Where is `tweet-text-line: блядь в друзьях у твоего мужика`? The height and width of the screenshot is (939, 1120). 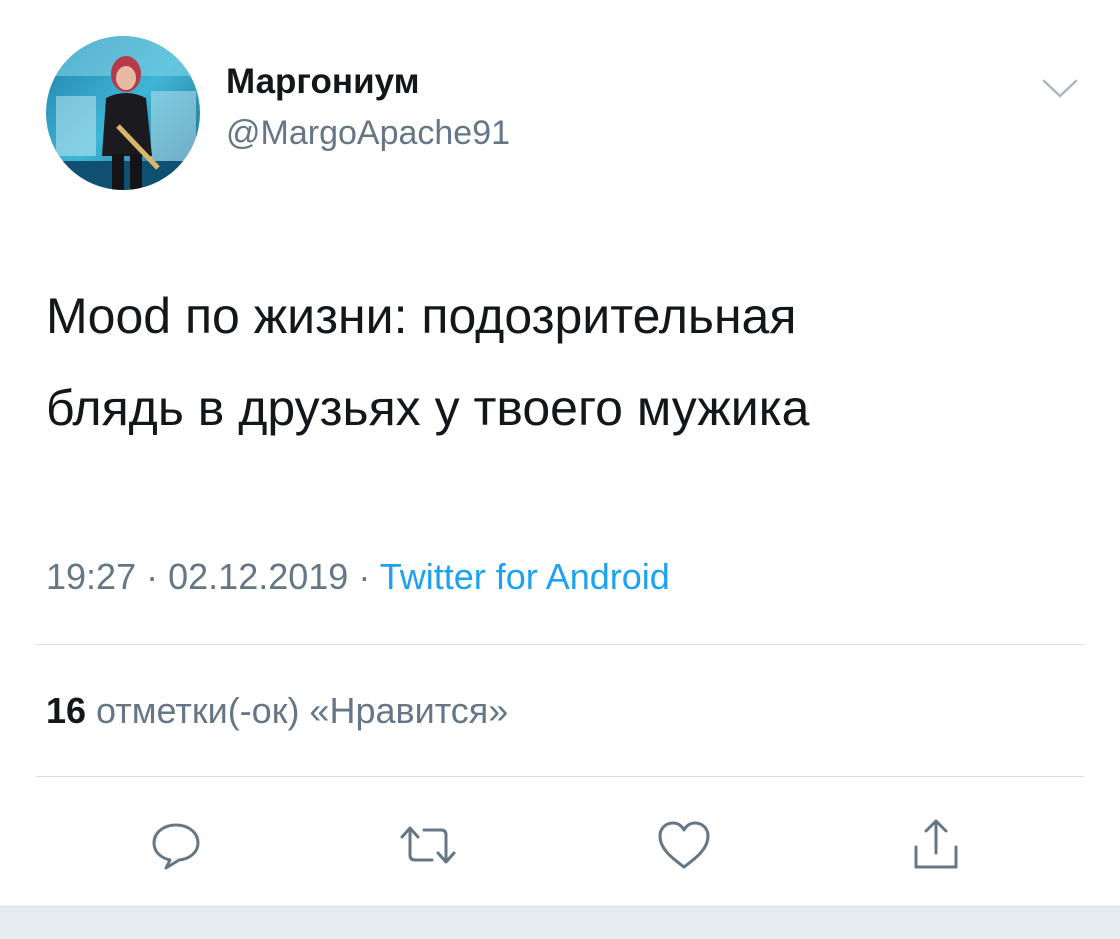
tweet-text-line: блядь в друзьях у твоего мужика is located at coordinates (428, 408).